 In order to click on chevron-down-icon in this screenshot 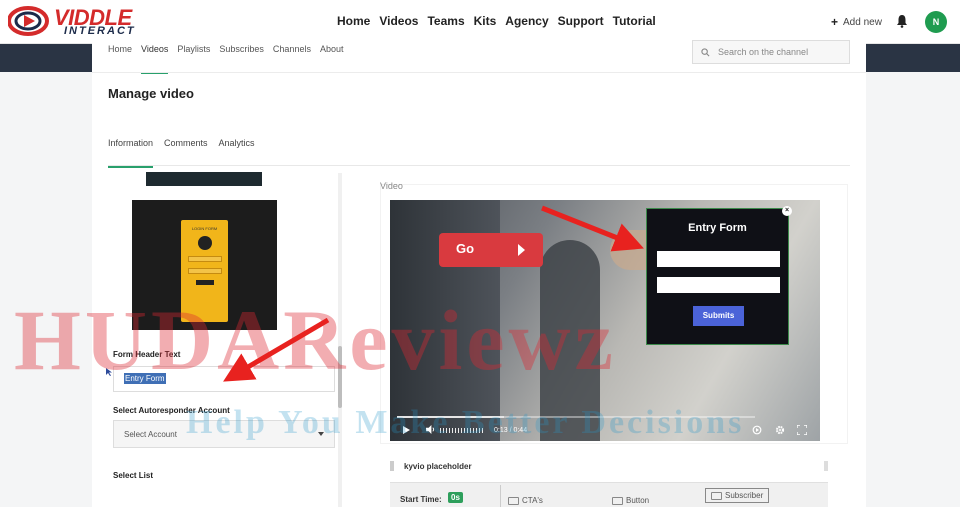, I will do `click(321, 434)`.